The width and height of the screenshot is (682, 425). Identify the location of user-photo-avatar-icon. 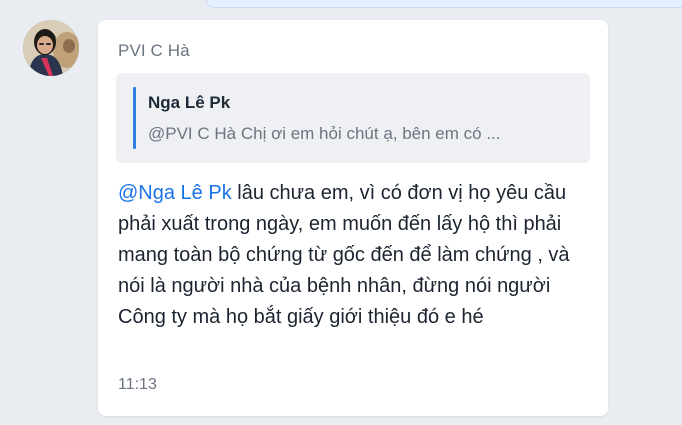
(51, 48).